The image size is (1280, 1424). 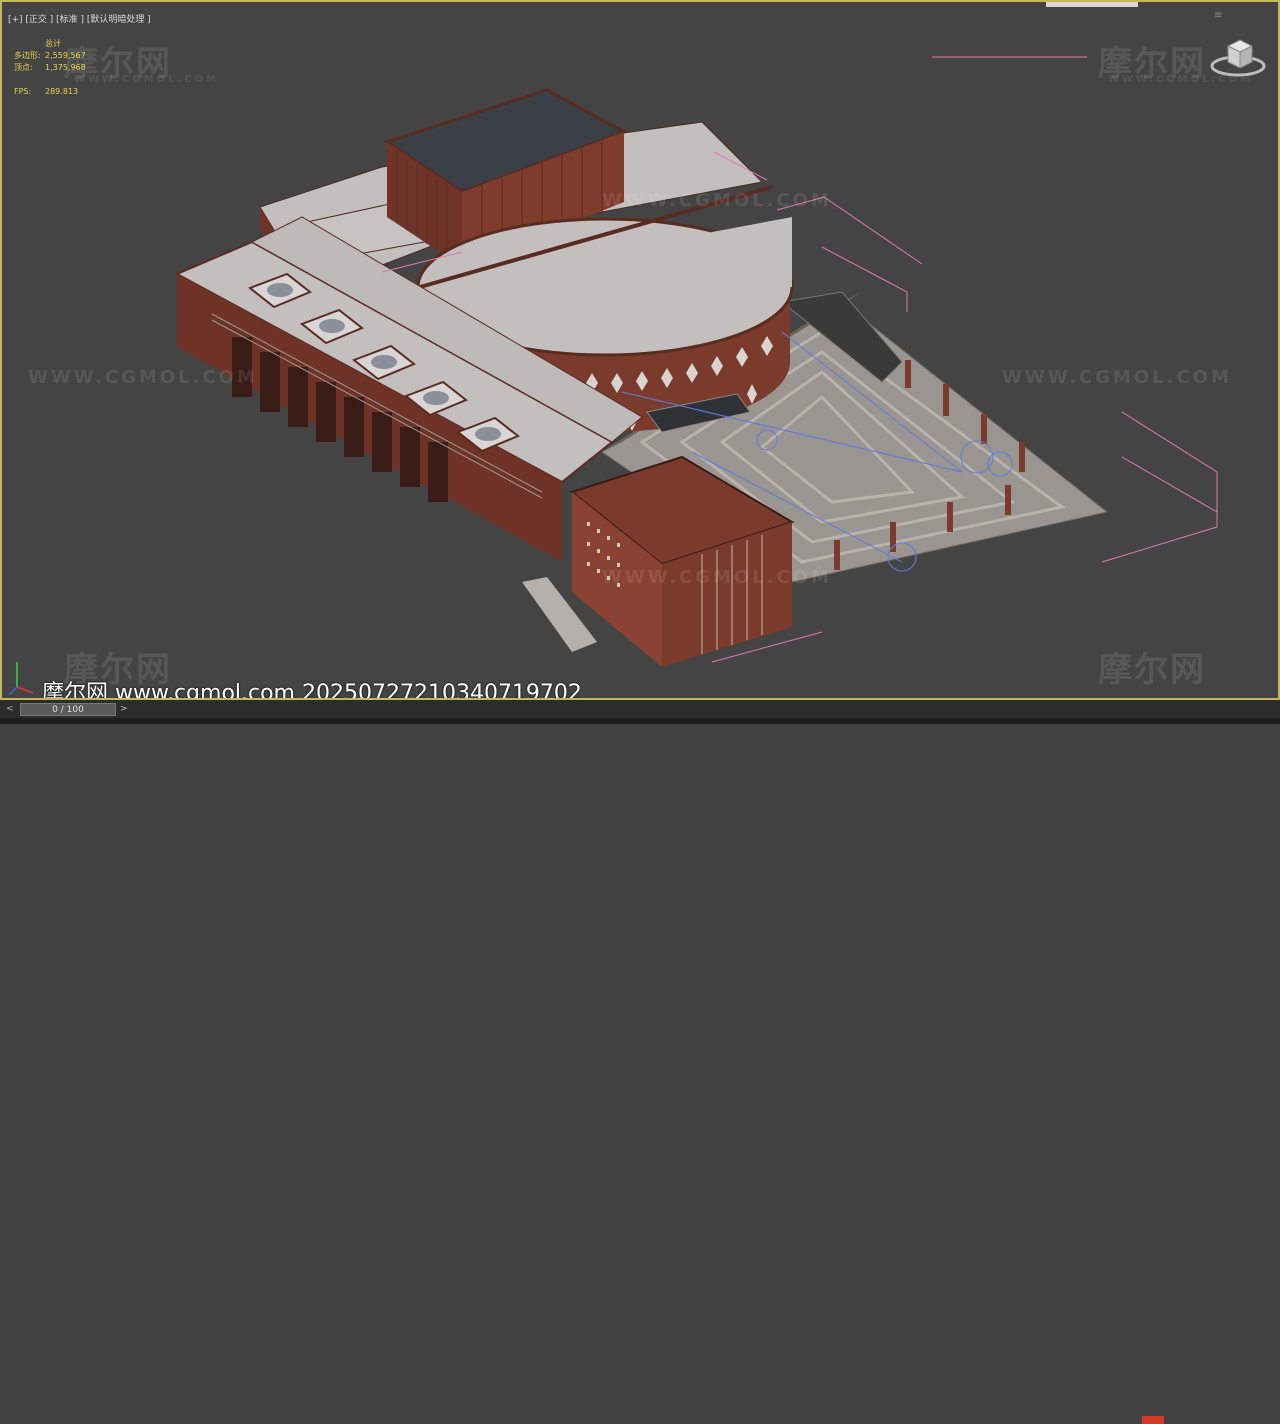 I want to click on status-icon, so click(x=1153, y=1420).